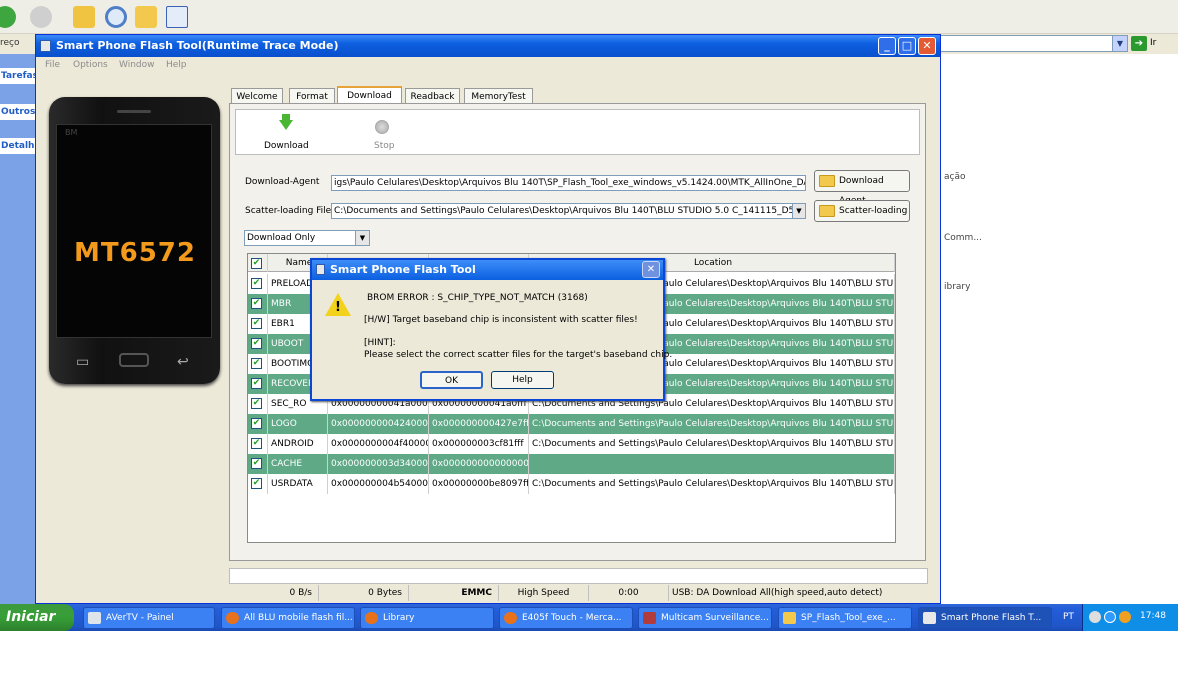 The image size is (1200, 675). What do you see at coordinates (52, 65) in the screenshot?
I see `menu-file: File` at bounding box center [52, 65].